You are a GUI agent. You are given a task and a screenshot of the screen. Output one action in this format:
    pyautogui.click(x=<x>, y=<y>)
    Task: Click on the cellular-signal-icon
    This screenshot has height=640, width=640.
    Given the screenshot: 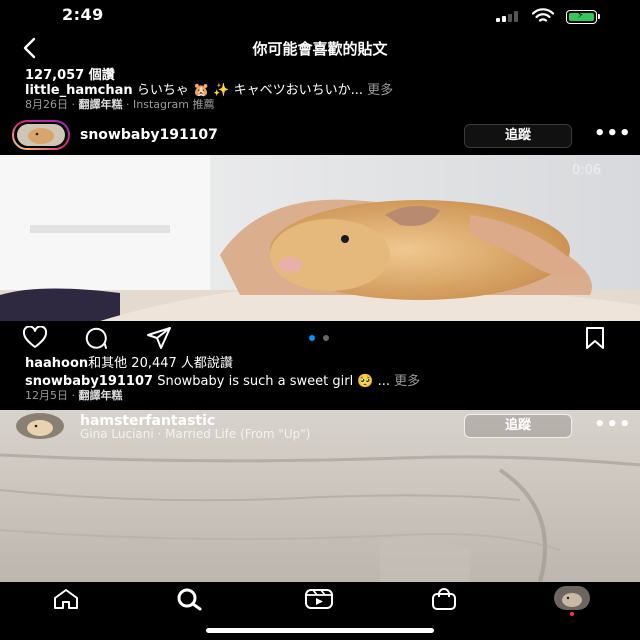 What is the action you would take?
    pyautogui.click(x=507, y=16)
    